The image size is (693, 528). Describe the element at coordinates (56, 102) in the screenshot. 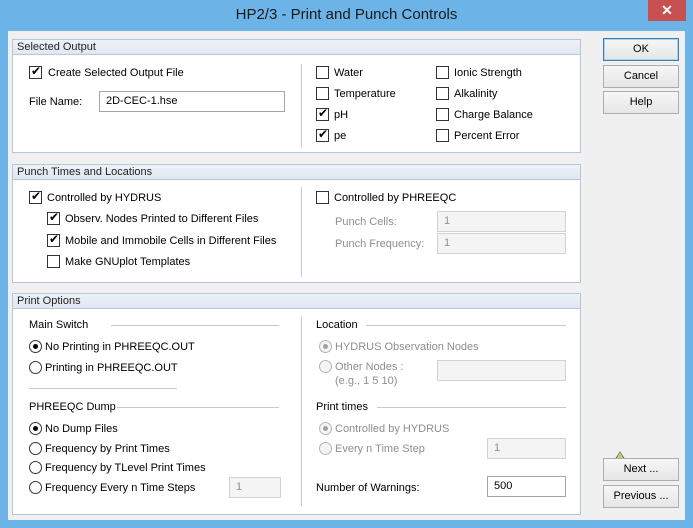

I see `file-name-label: File Name:` at that location.